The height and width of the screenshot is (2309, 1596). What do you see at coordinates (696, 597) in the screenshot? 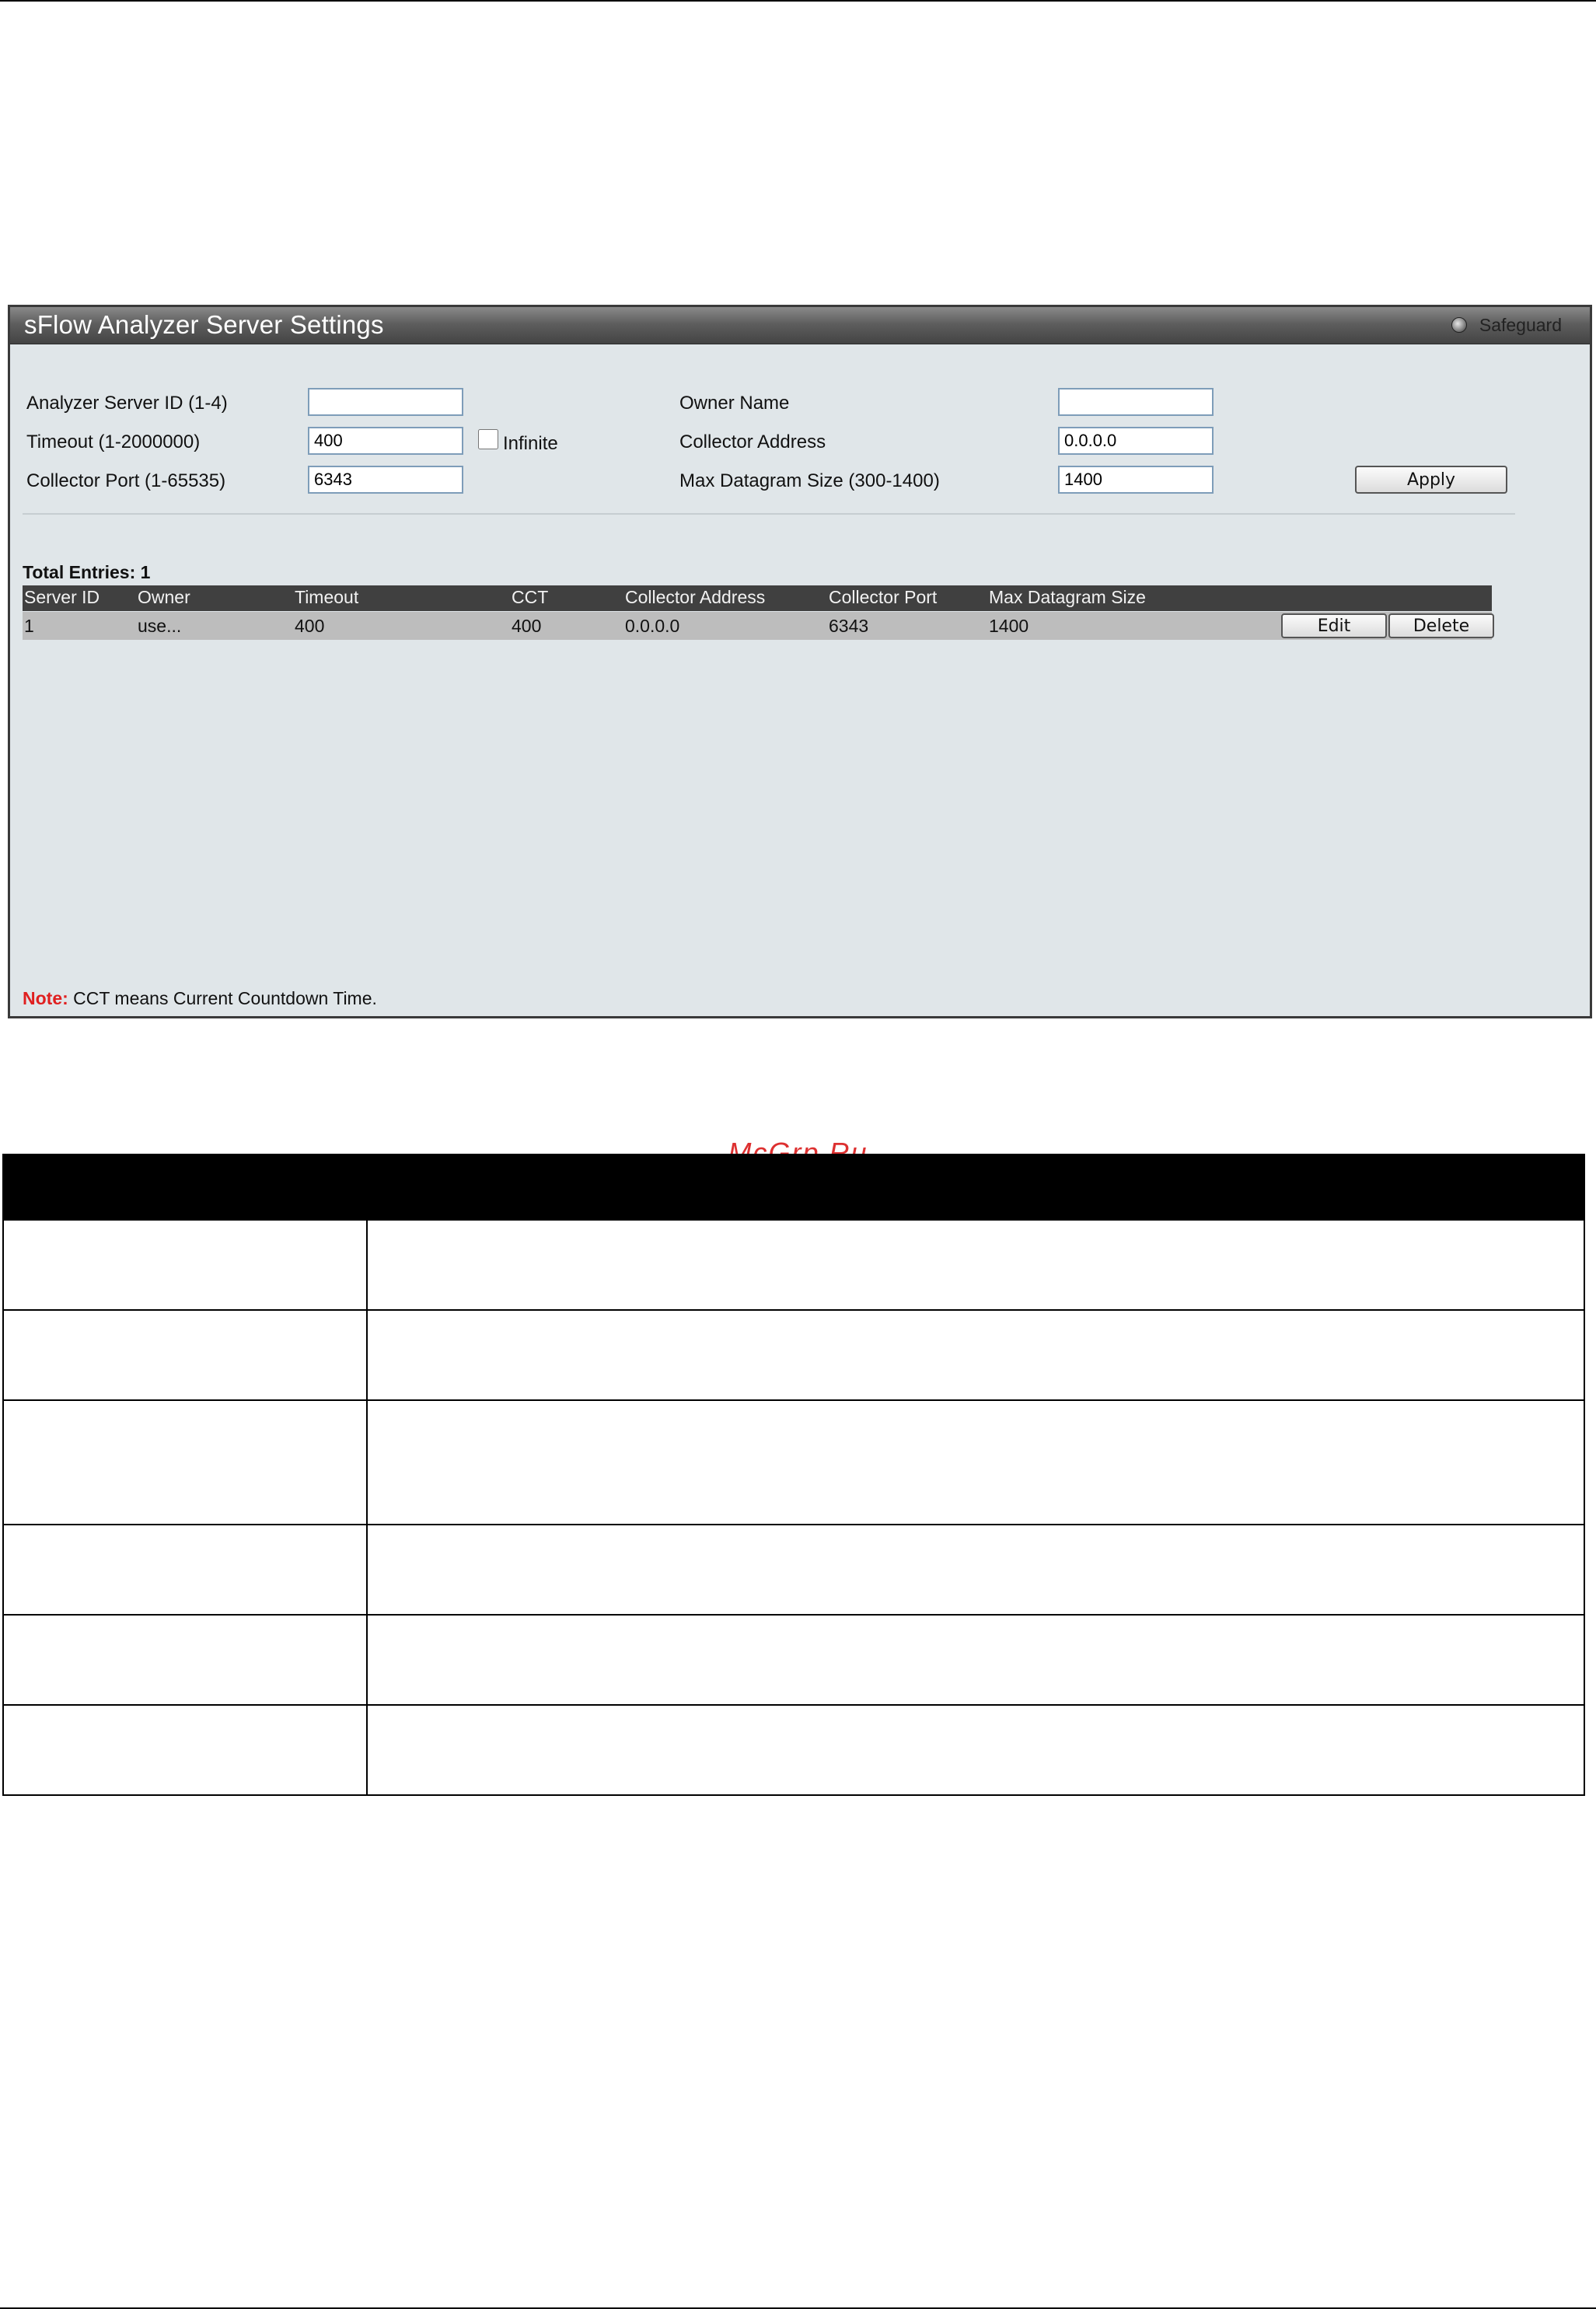
I see `col-collector-address: Collector Address` at bounding box center [696, 597].